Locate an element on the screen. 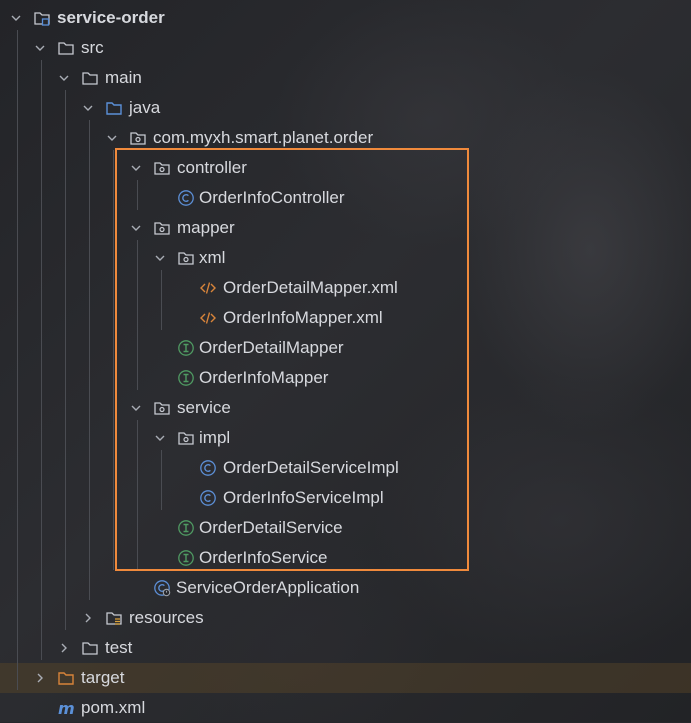 This screenshot has height=723, width=691. package-icon is located at coordinates (138, 138).